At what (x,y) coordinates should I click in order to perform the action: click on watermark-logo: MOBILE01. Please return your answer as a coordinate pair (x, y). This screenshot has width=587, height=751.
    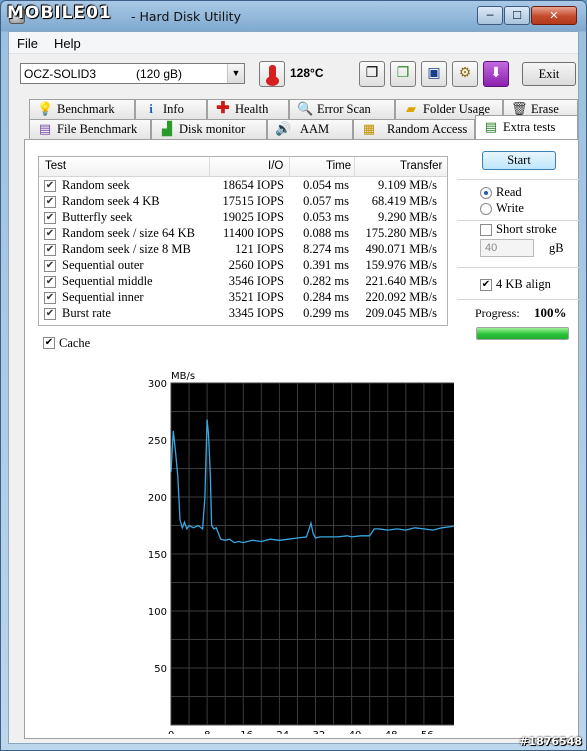
    Looking at the image, I should click on (59, 13).